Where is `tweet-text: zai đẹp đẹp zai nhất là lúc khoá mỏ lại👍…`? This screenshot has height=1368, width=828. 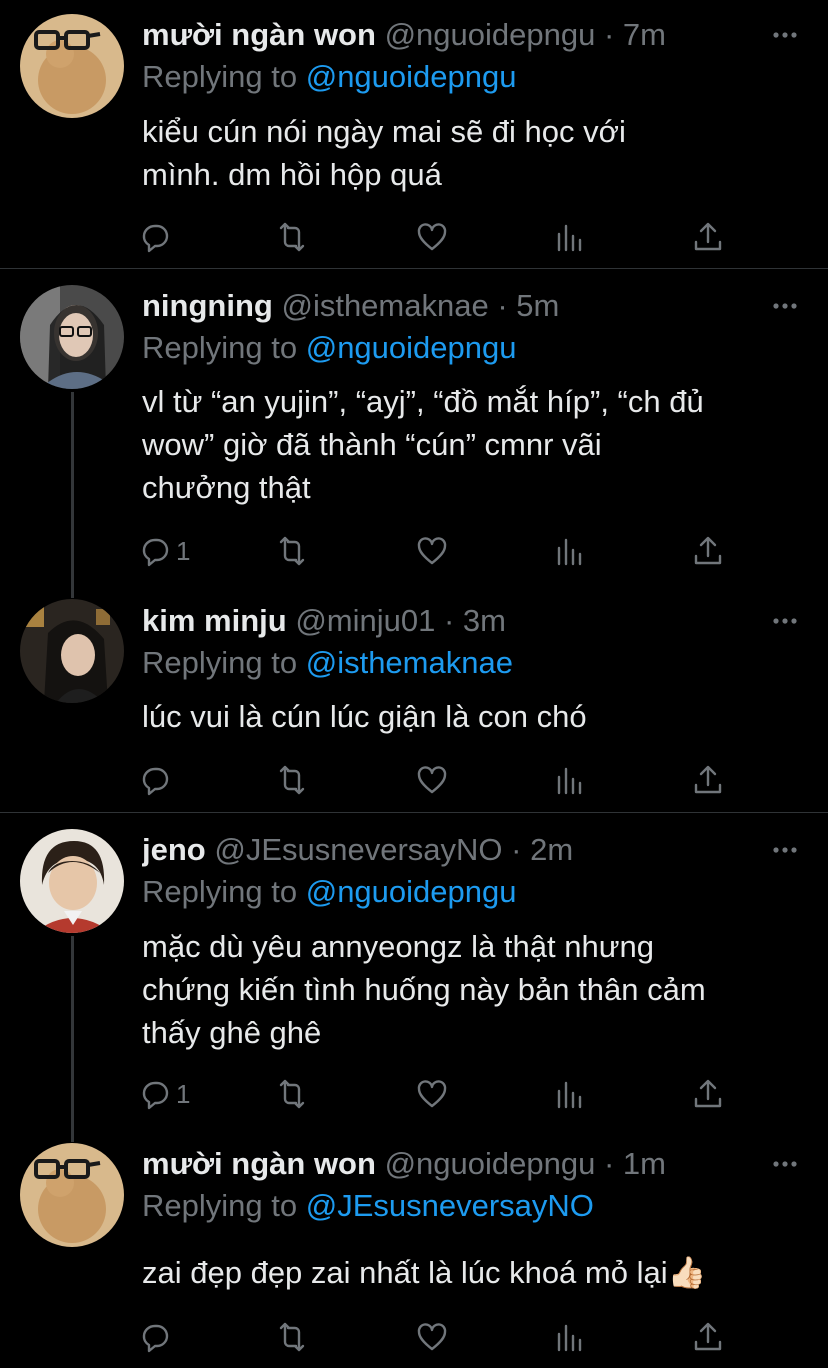 tweet-text: zai đẹp đẹp zai nhất là lúc khoá mỏ lại👍… is located at coordinates (424, 1272).